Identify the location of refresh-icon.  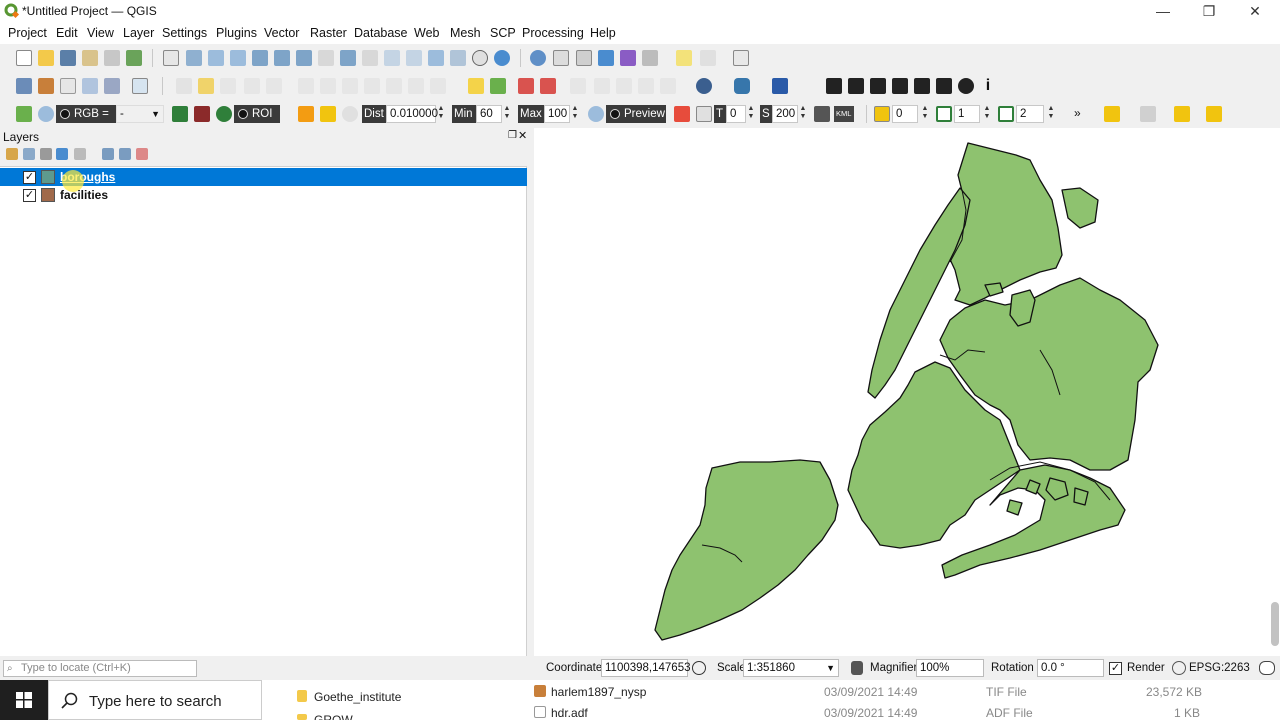
(502, 58).